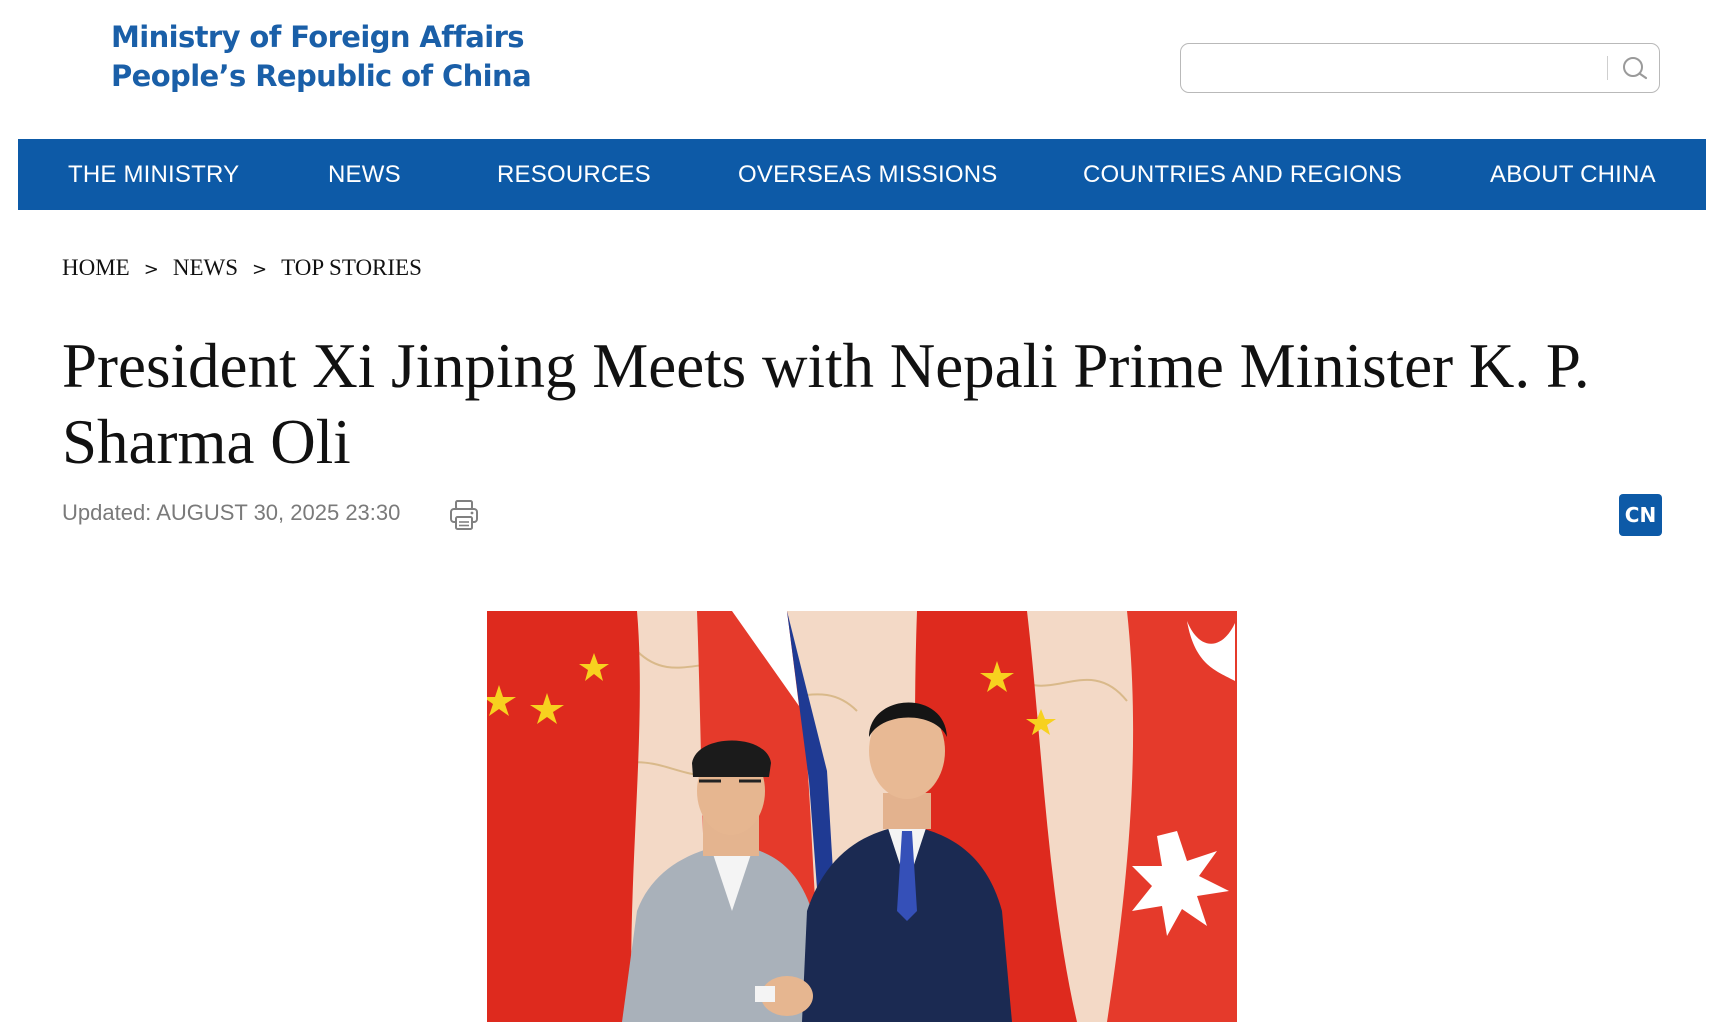 The width and height of the screenshot is (1710, 1022). I want to click on search-divider, so click(1607, 68).